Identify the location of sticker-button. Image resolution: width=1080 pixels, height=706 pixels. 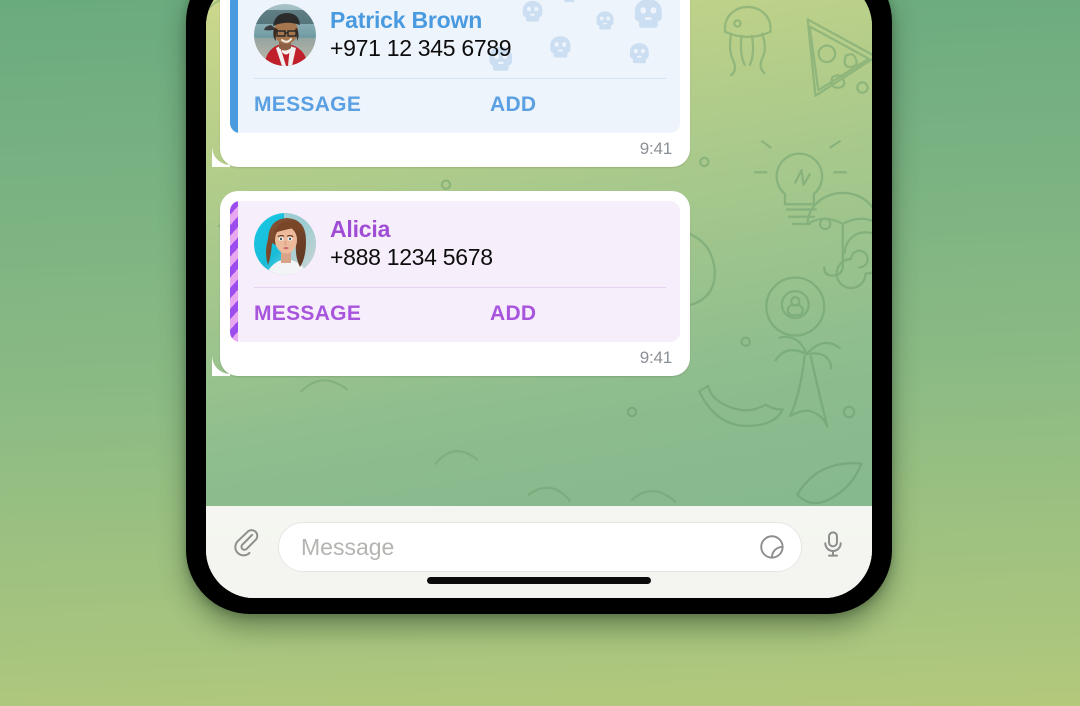
(772, 547).